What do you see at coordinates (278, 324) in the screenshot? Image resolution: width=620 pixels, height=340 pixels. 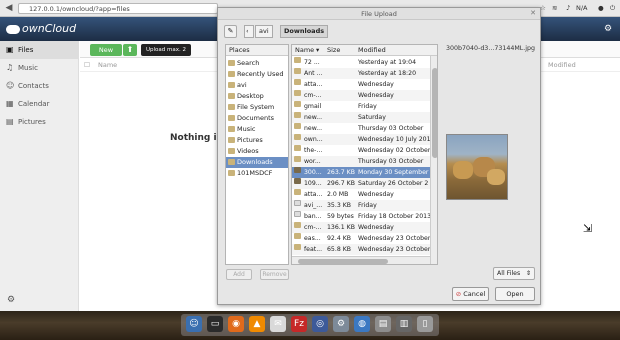 I see `dock-mail-icon: ✉` at bounding box center [278, 324].